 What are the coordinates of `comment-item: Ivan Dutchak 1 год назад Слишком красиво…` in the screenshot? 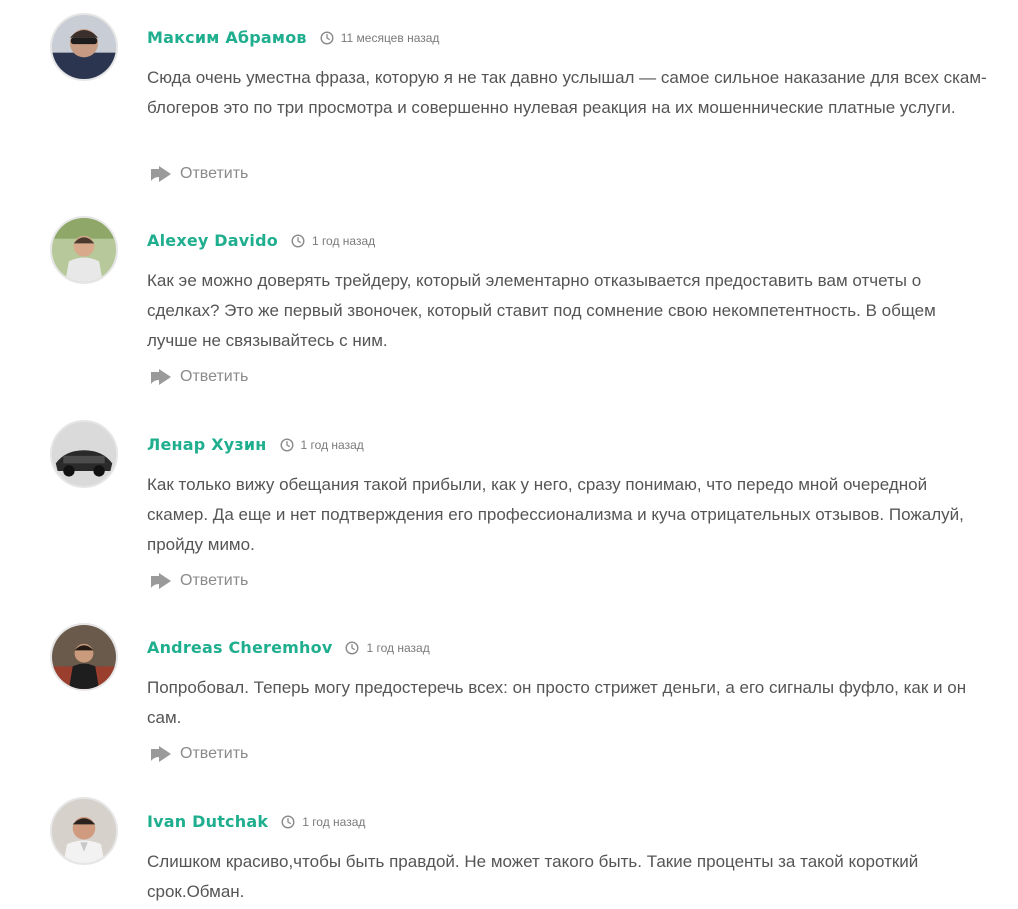 It's located at (509, 846).